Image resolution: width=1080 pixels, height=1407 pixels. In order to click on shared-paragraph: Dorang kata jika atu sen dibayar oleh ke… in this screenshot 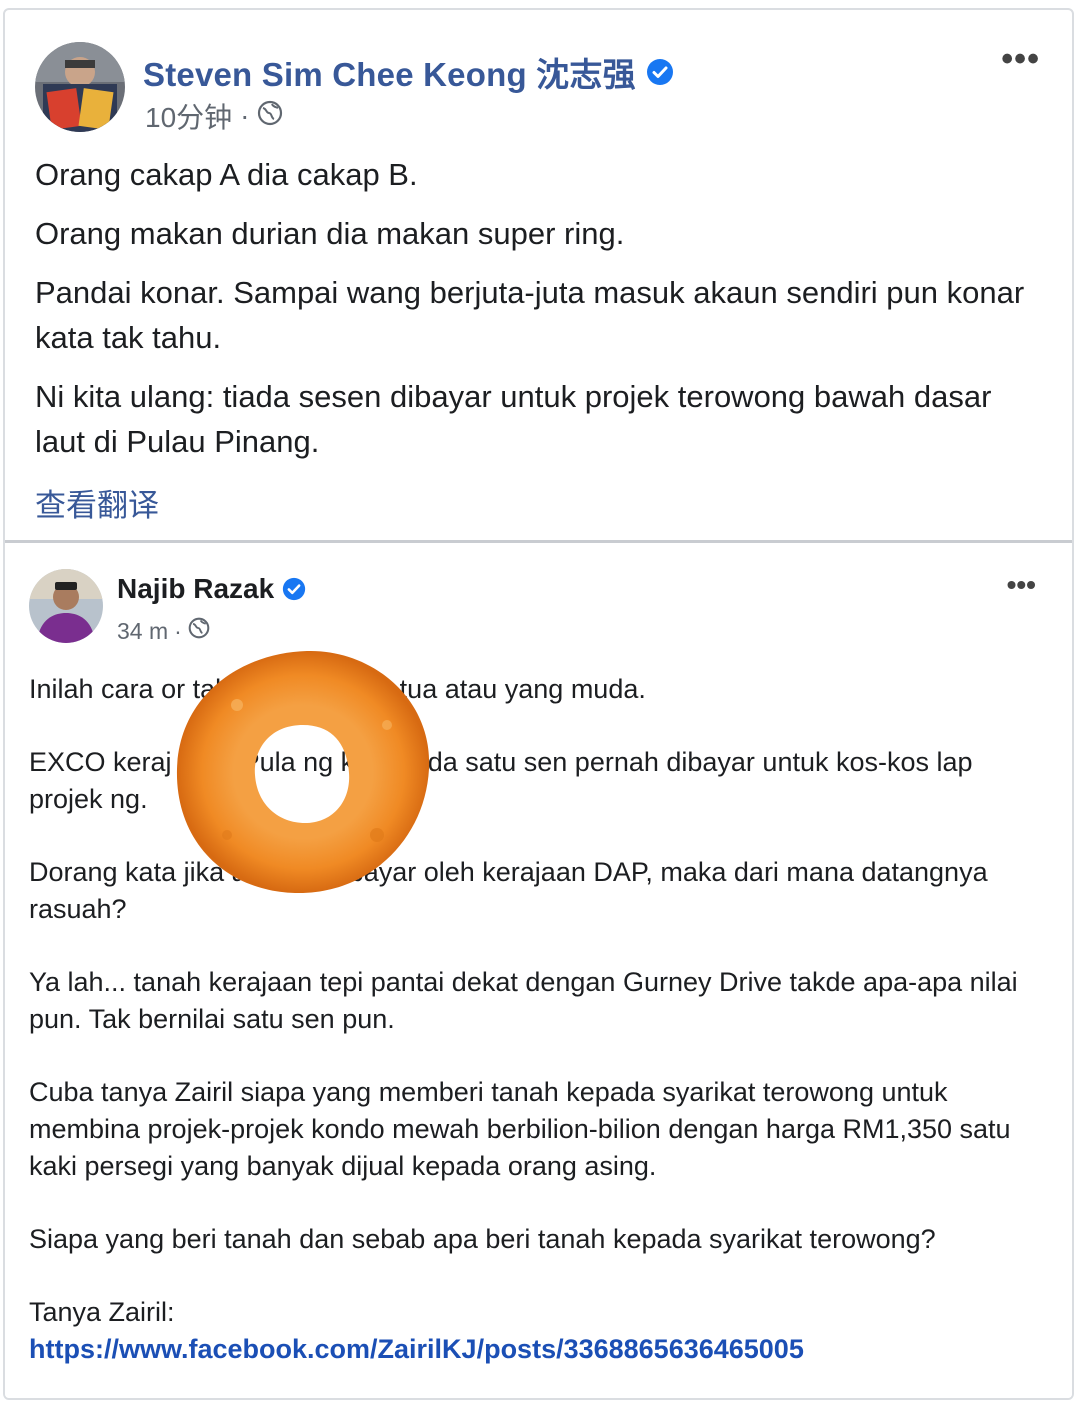, I will do `click(508, 890)`.